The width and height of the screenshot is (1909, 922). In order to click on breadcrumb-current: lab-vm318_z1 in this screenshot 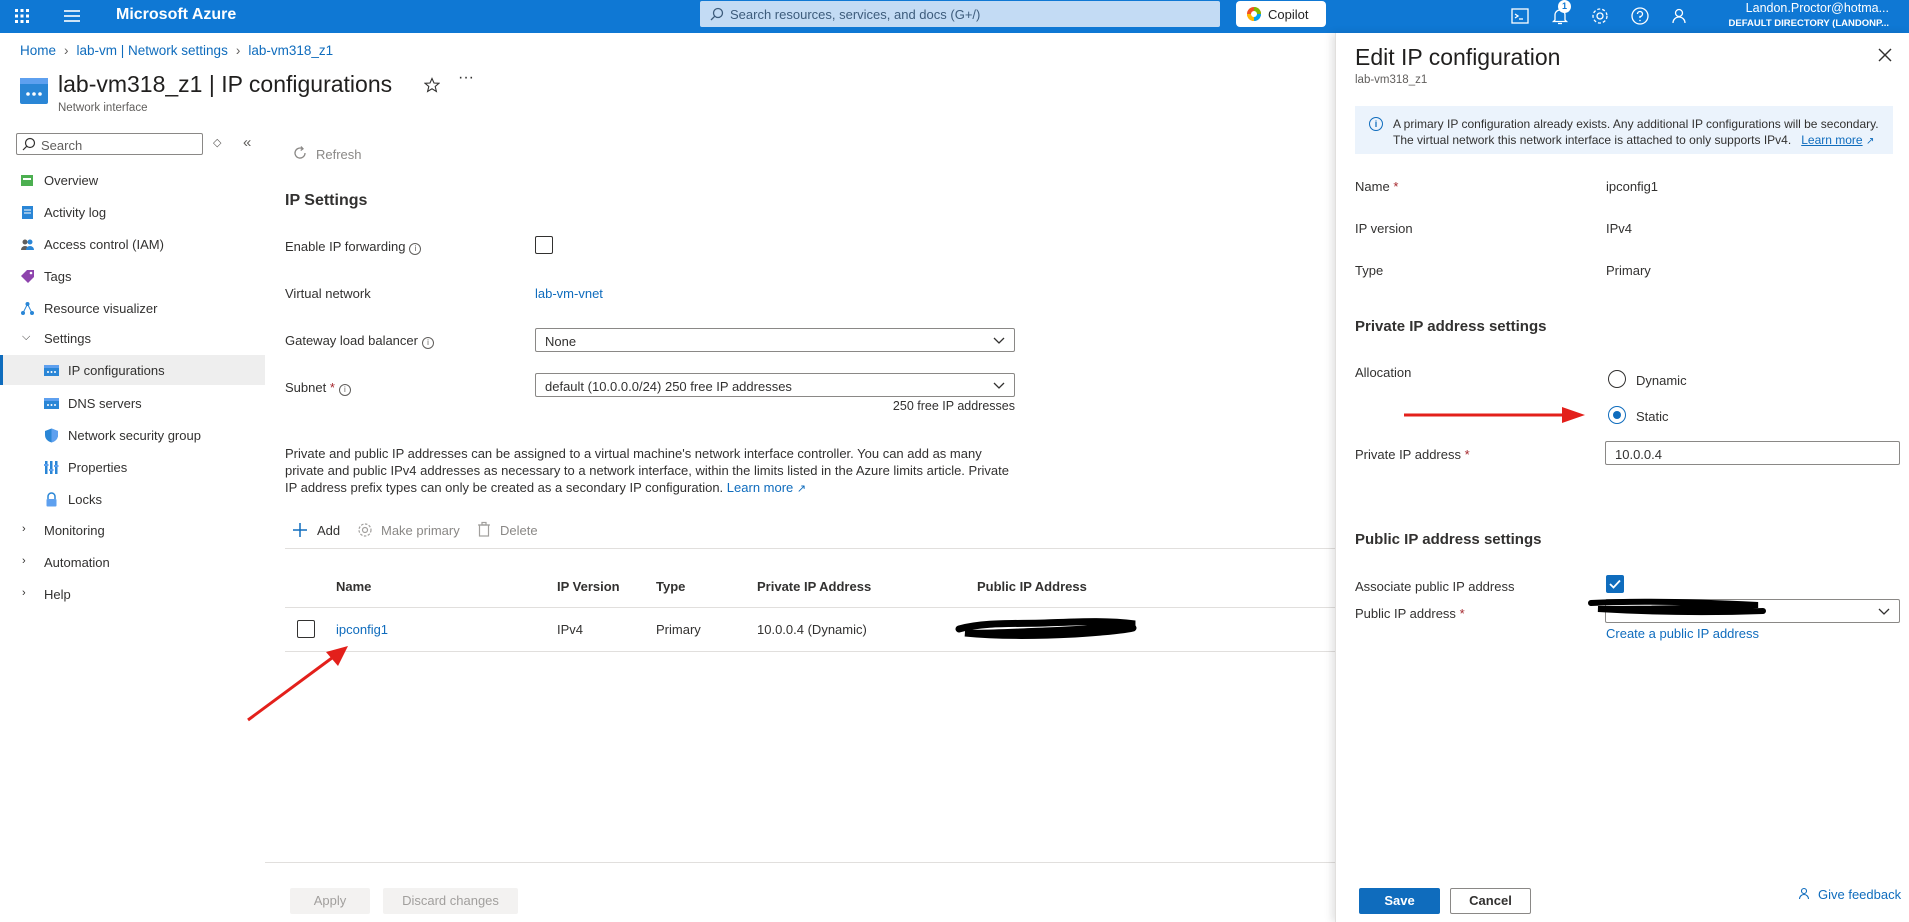, I will do `click(290, 50)`.